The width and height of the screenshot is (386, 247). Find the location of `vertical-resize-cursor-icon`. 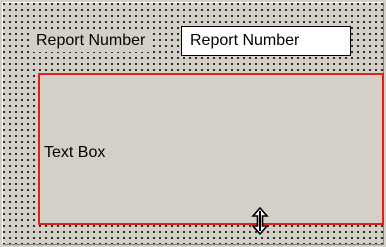

vertical-resize-cursor-icon is located at coordinates (260, 221).